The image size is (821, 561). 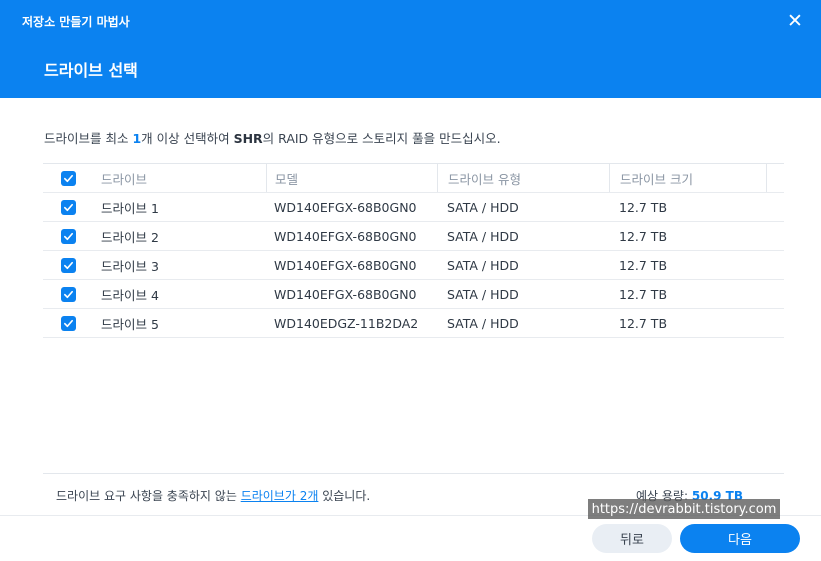 What do you see at coordinates (795, 21) in the screenshot?
I see `close-icon: ✕` at bounding box center [795, 21].